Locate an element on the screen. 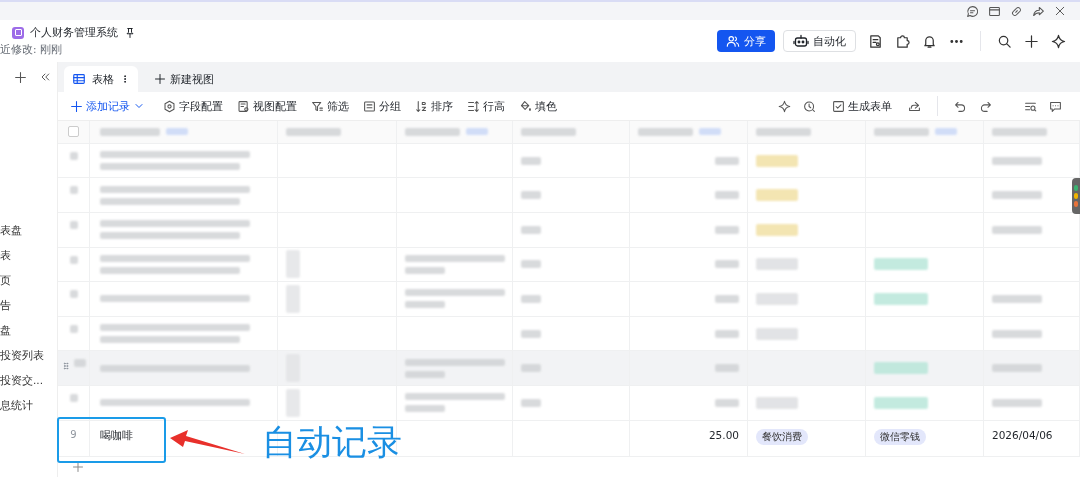 This screenshot has height=477, width=1080. sidebar-item: 投资列表 is located at coordinates (28, 355).